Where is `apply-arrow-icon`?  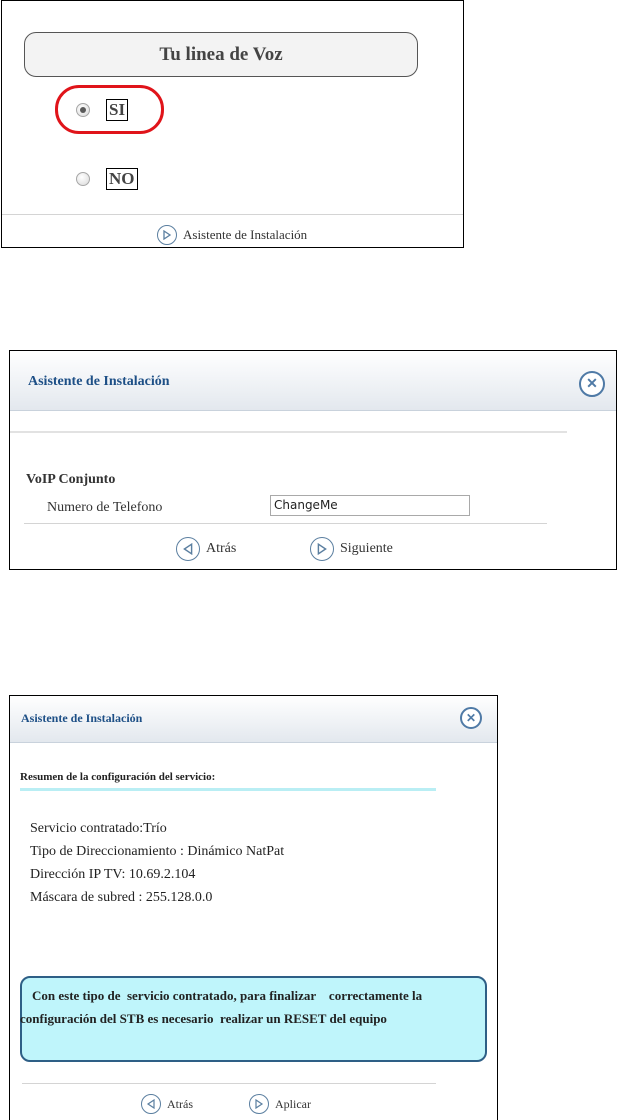 apply-arrow-icon is located at coordinates (259, 1104).